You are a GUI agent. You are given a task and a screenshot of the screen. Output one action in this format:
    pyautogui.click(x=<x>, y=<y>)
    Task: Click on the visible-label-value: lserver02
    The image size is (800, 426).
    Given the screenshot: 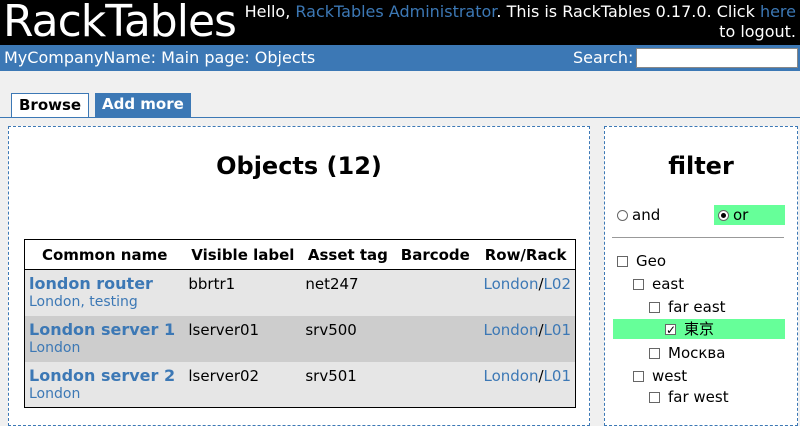 What is the action you would take?
    pyautogui.click(x=224, y=375)
    